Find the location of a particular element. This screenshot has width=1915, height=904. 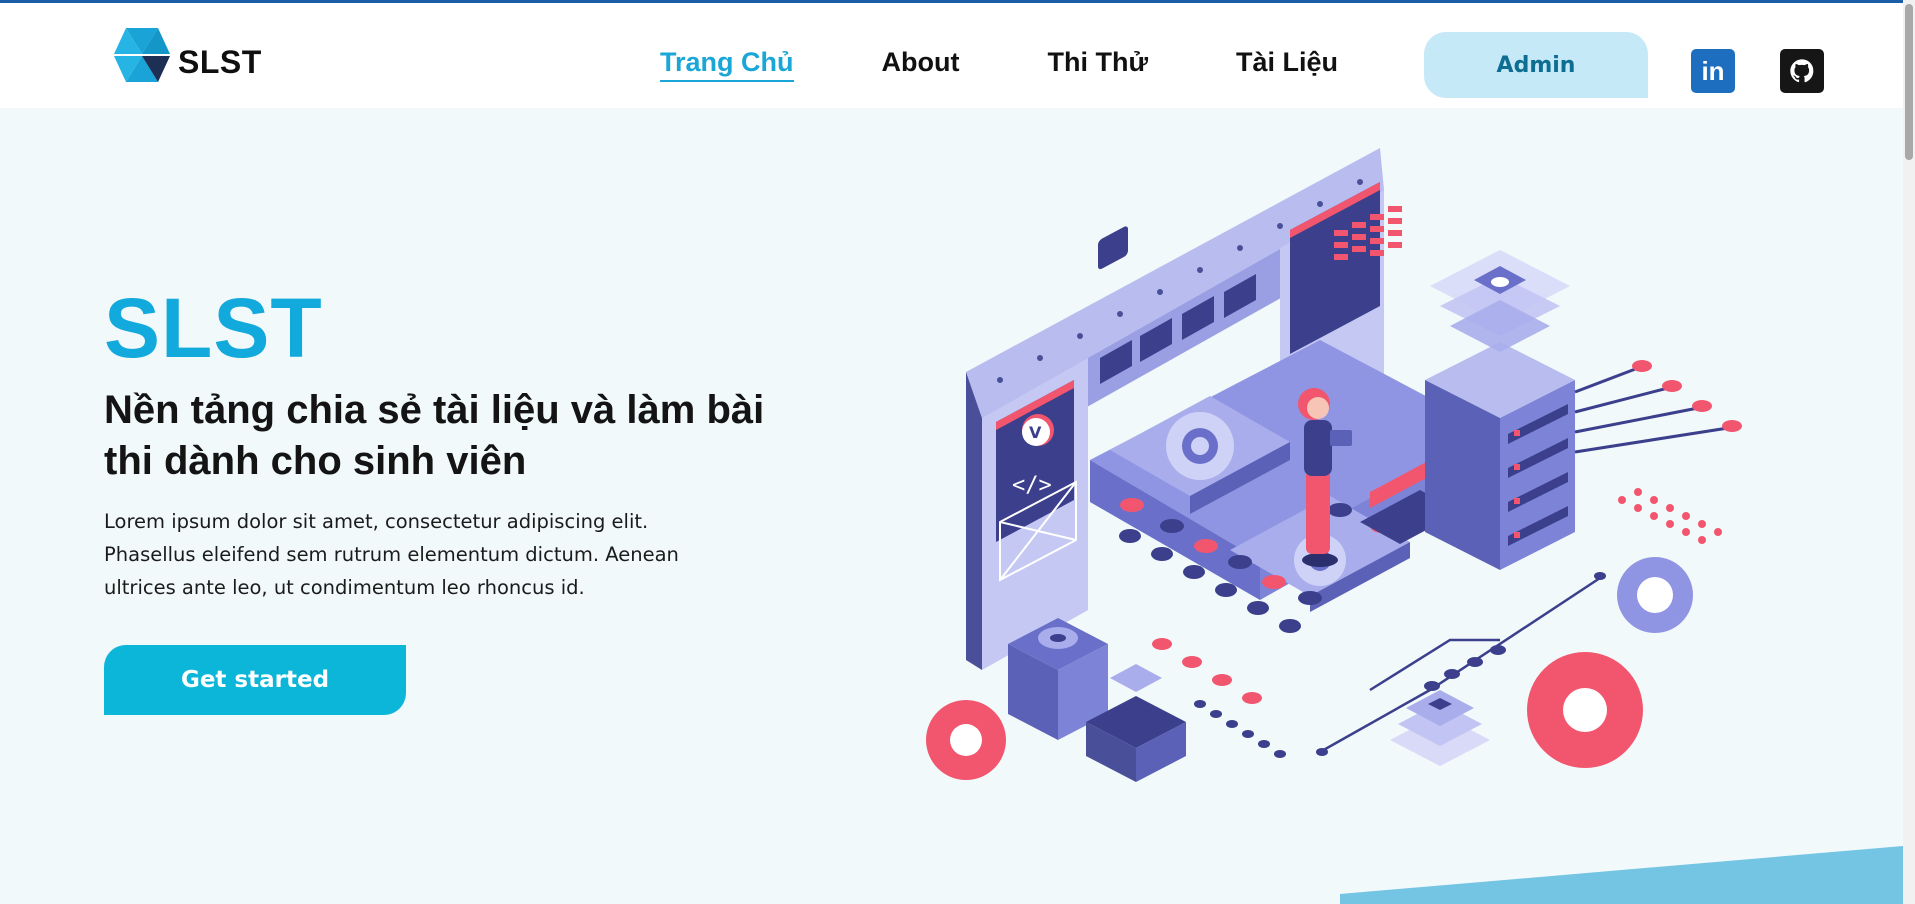

hexagon-logo-icon is located at coordinates (142, 55).